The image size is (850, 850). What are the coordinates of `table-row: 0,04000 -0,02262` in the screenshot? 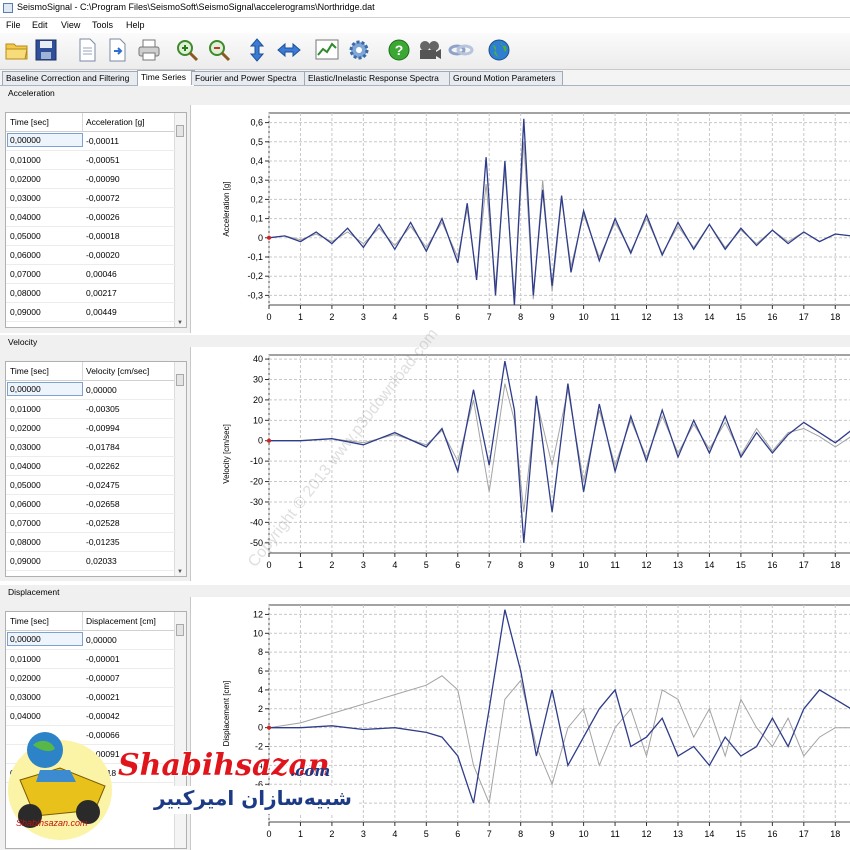 It's located at (91, 466).